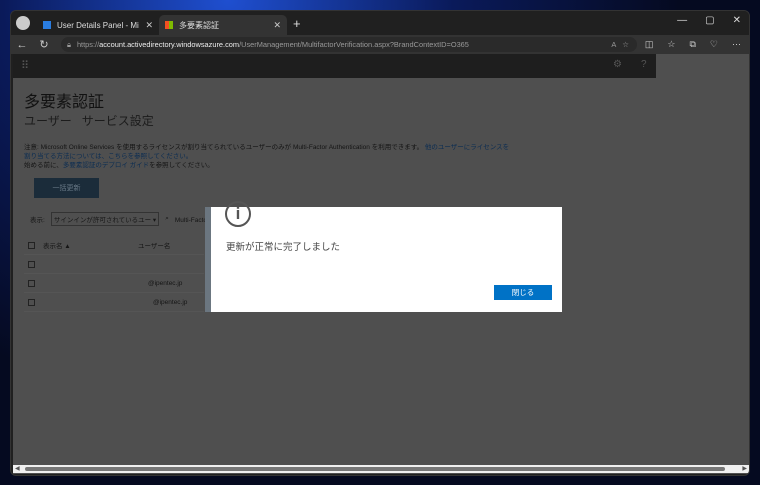 The width and height of the screenshot is (760, 485). What do you see at coordinates (649, 44) in the screenshot?
I see `split-screen-icon: ◫` at bounding box center [649, 44].